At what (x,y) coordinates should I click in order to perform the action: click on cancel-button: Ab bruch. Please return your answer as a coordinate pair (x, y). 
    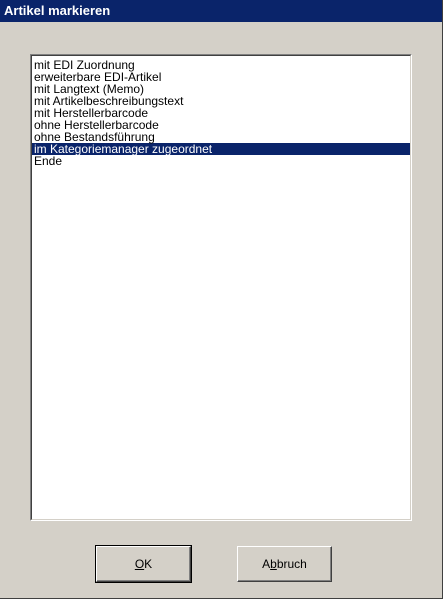
    Looking at the image, I should click on (284, 564).